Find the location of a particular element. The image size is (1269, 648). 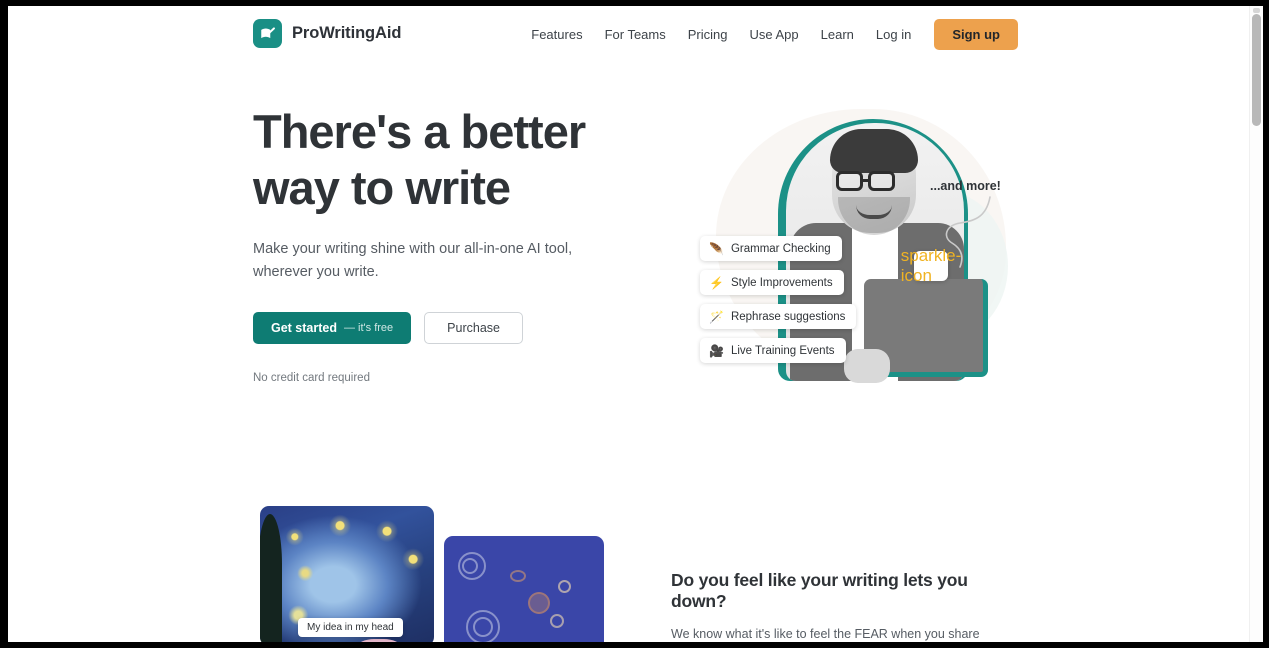

nav-use-app: Use App is located at coordinates (774, 34).